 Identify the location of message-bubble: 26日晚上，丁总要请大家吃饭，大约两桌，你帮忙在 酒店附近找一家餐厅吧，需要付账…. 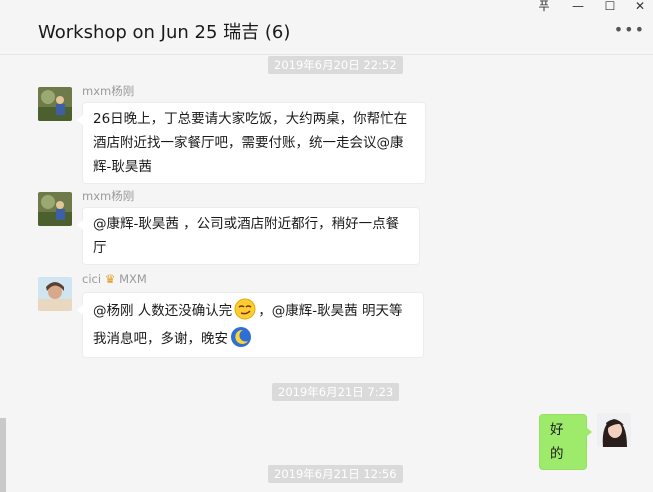
(251, 143).